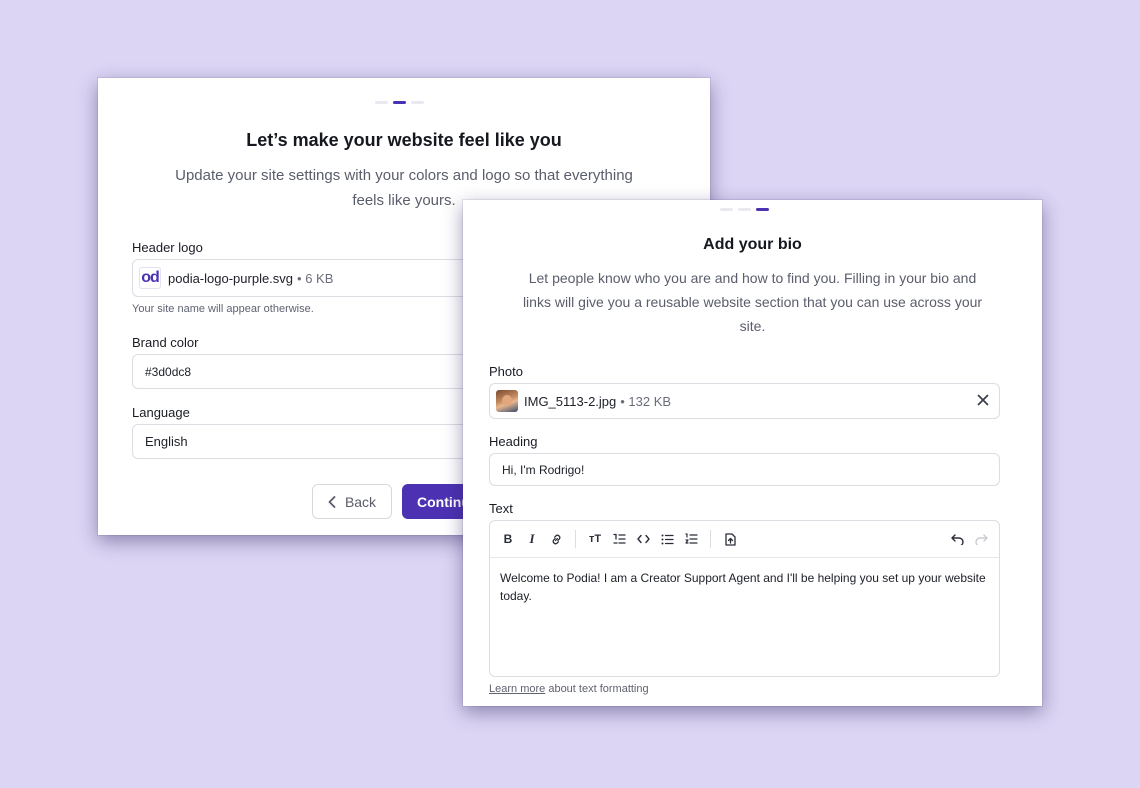 The width and height of the screenshot is (1140, 788). Describe the element at coordinates (404, 140) in the screenshot. I see `website-title: Let’s make your website feel like you` at that location.